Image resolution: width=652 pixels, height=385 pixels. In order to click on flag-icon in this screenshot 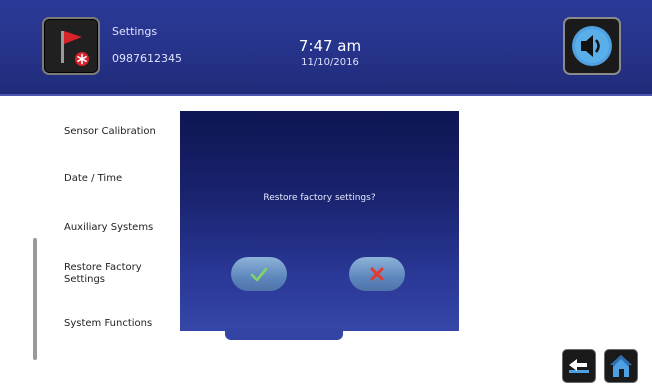, I will do `click(75, 48)`.